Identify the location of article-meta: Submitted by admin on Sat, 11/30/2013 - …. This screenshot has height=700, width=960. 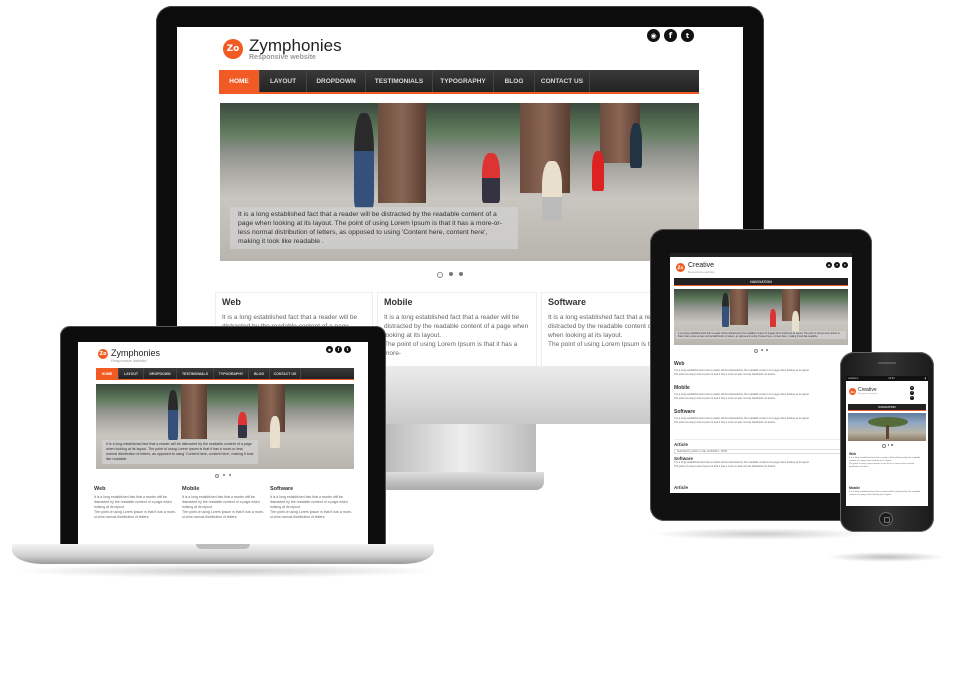
(761, 452).